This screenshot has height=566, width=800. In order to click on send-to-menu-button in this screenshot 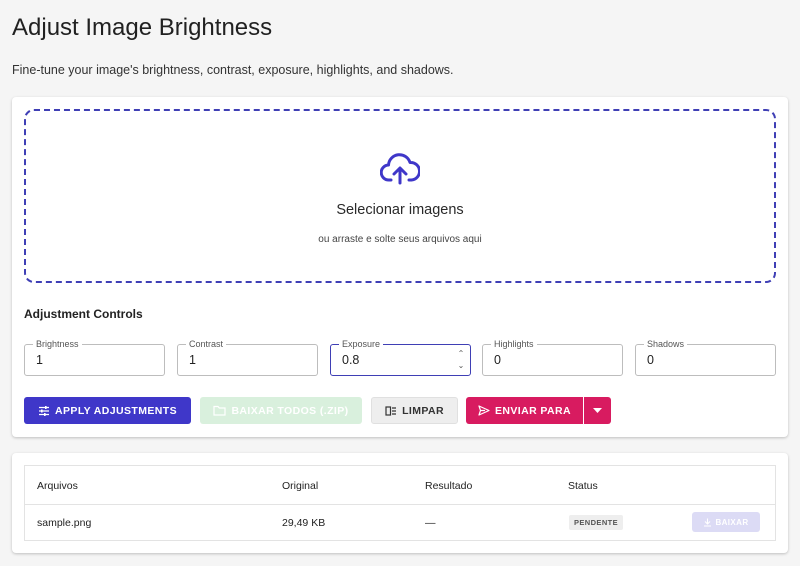, I will do `click(597, 410)`.